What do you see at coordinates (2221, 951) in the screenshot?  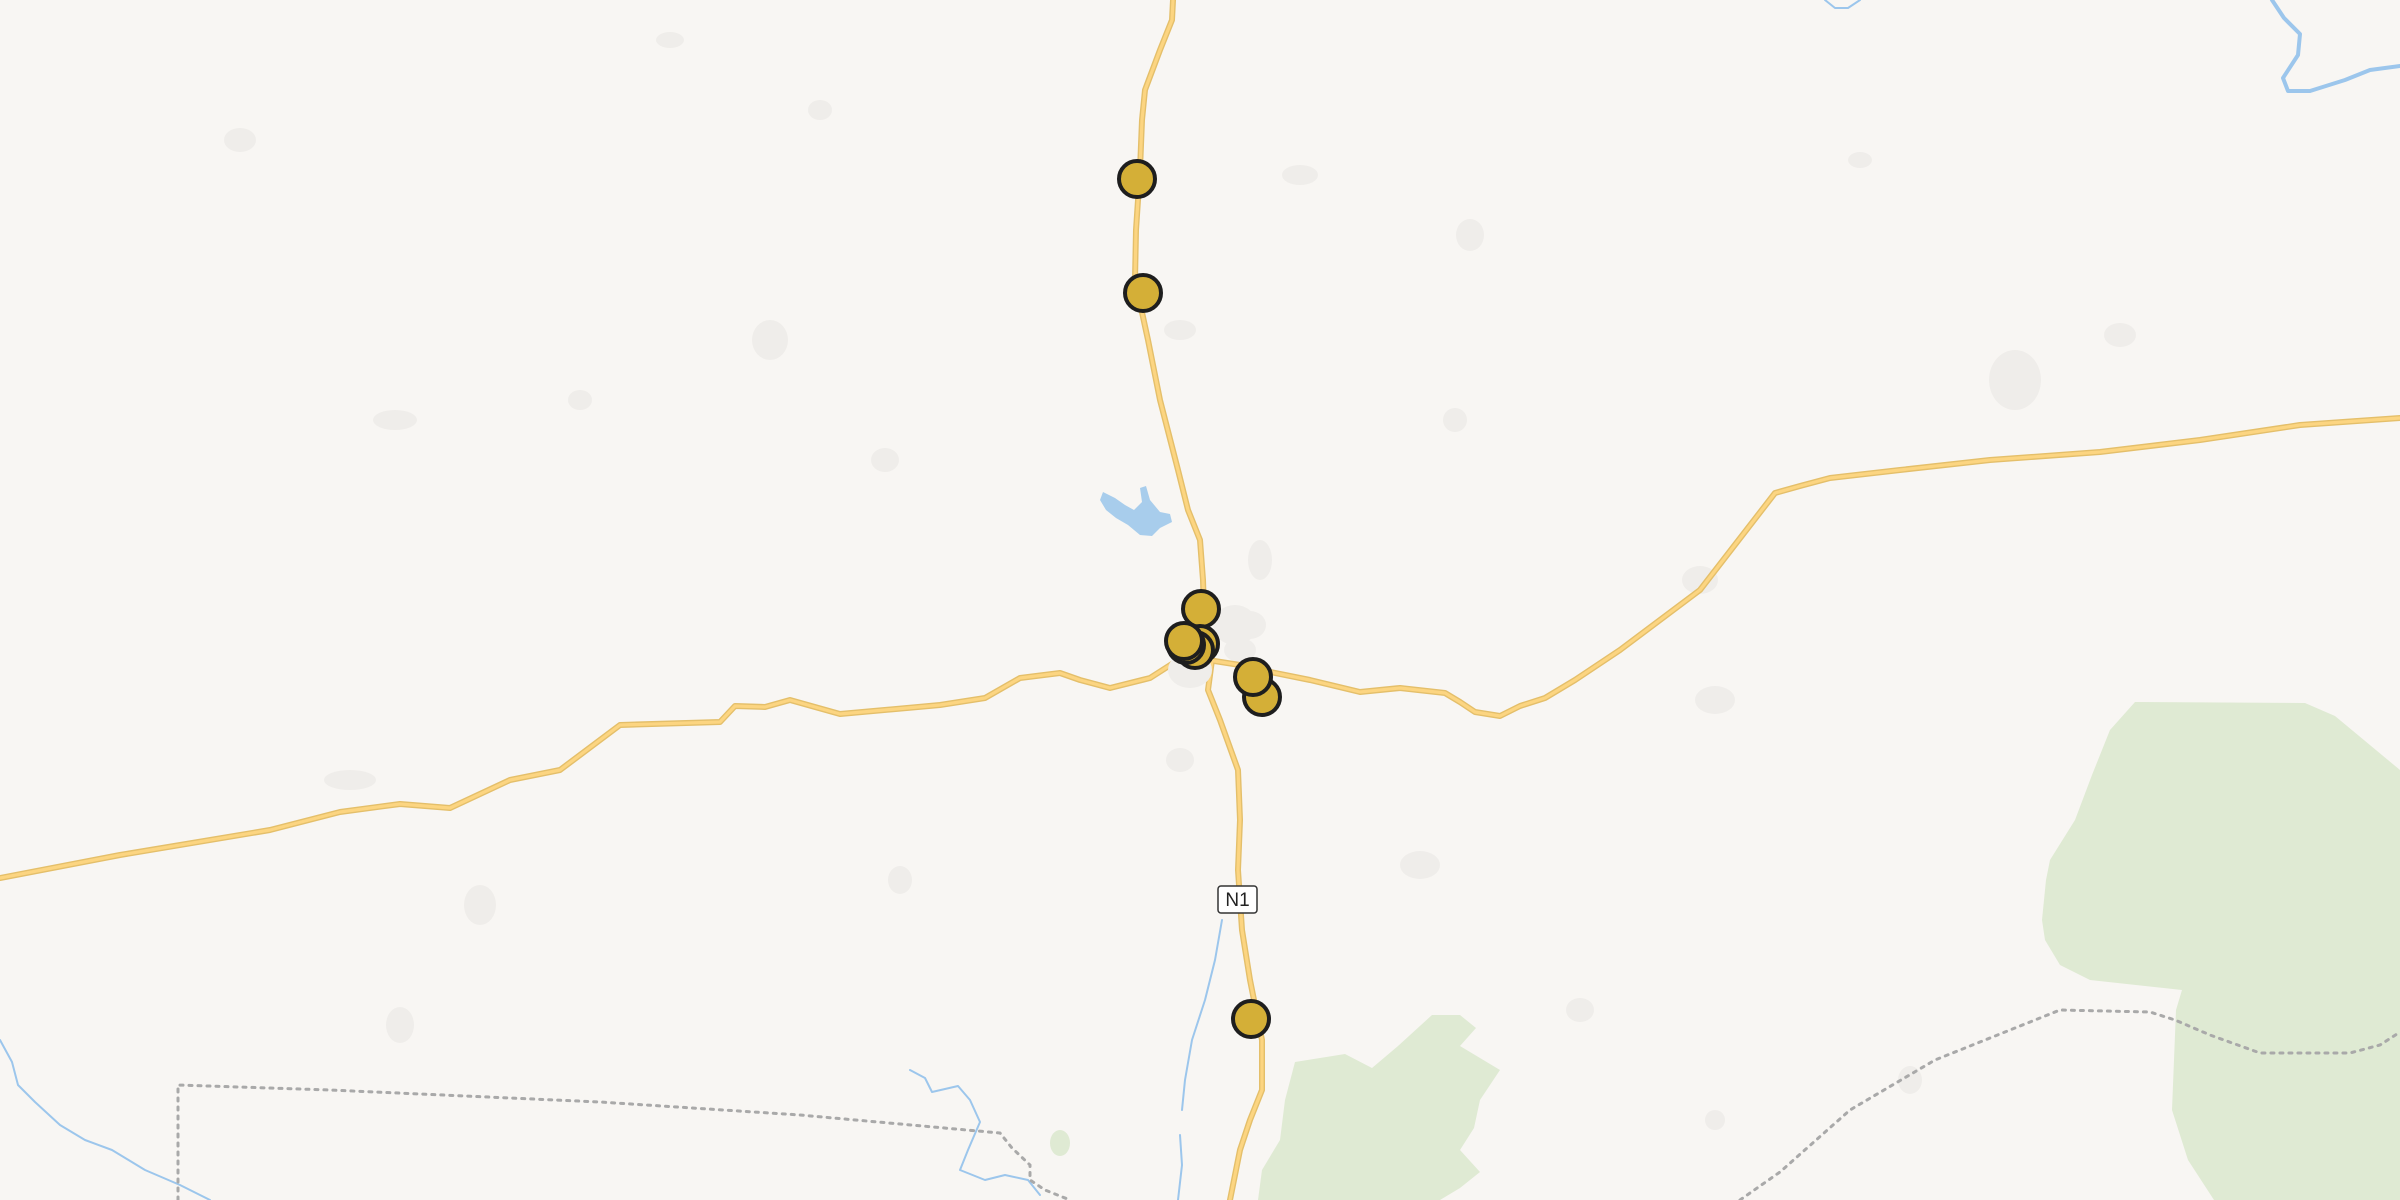 I see `park-area-east` at bounding box center [2221, 951].